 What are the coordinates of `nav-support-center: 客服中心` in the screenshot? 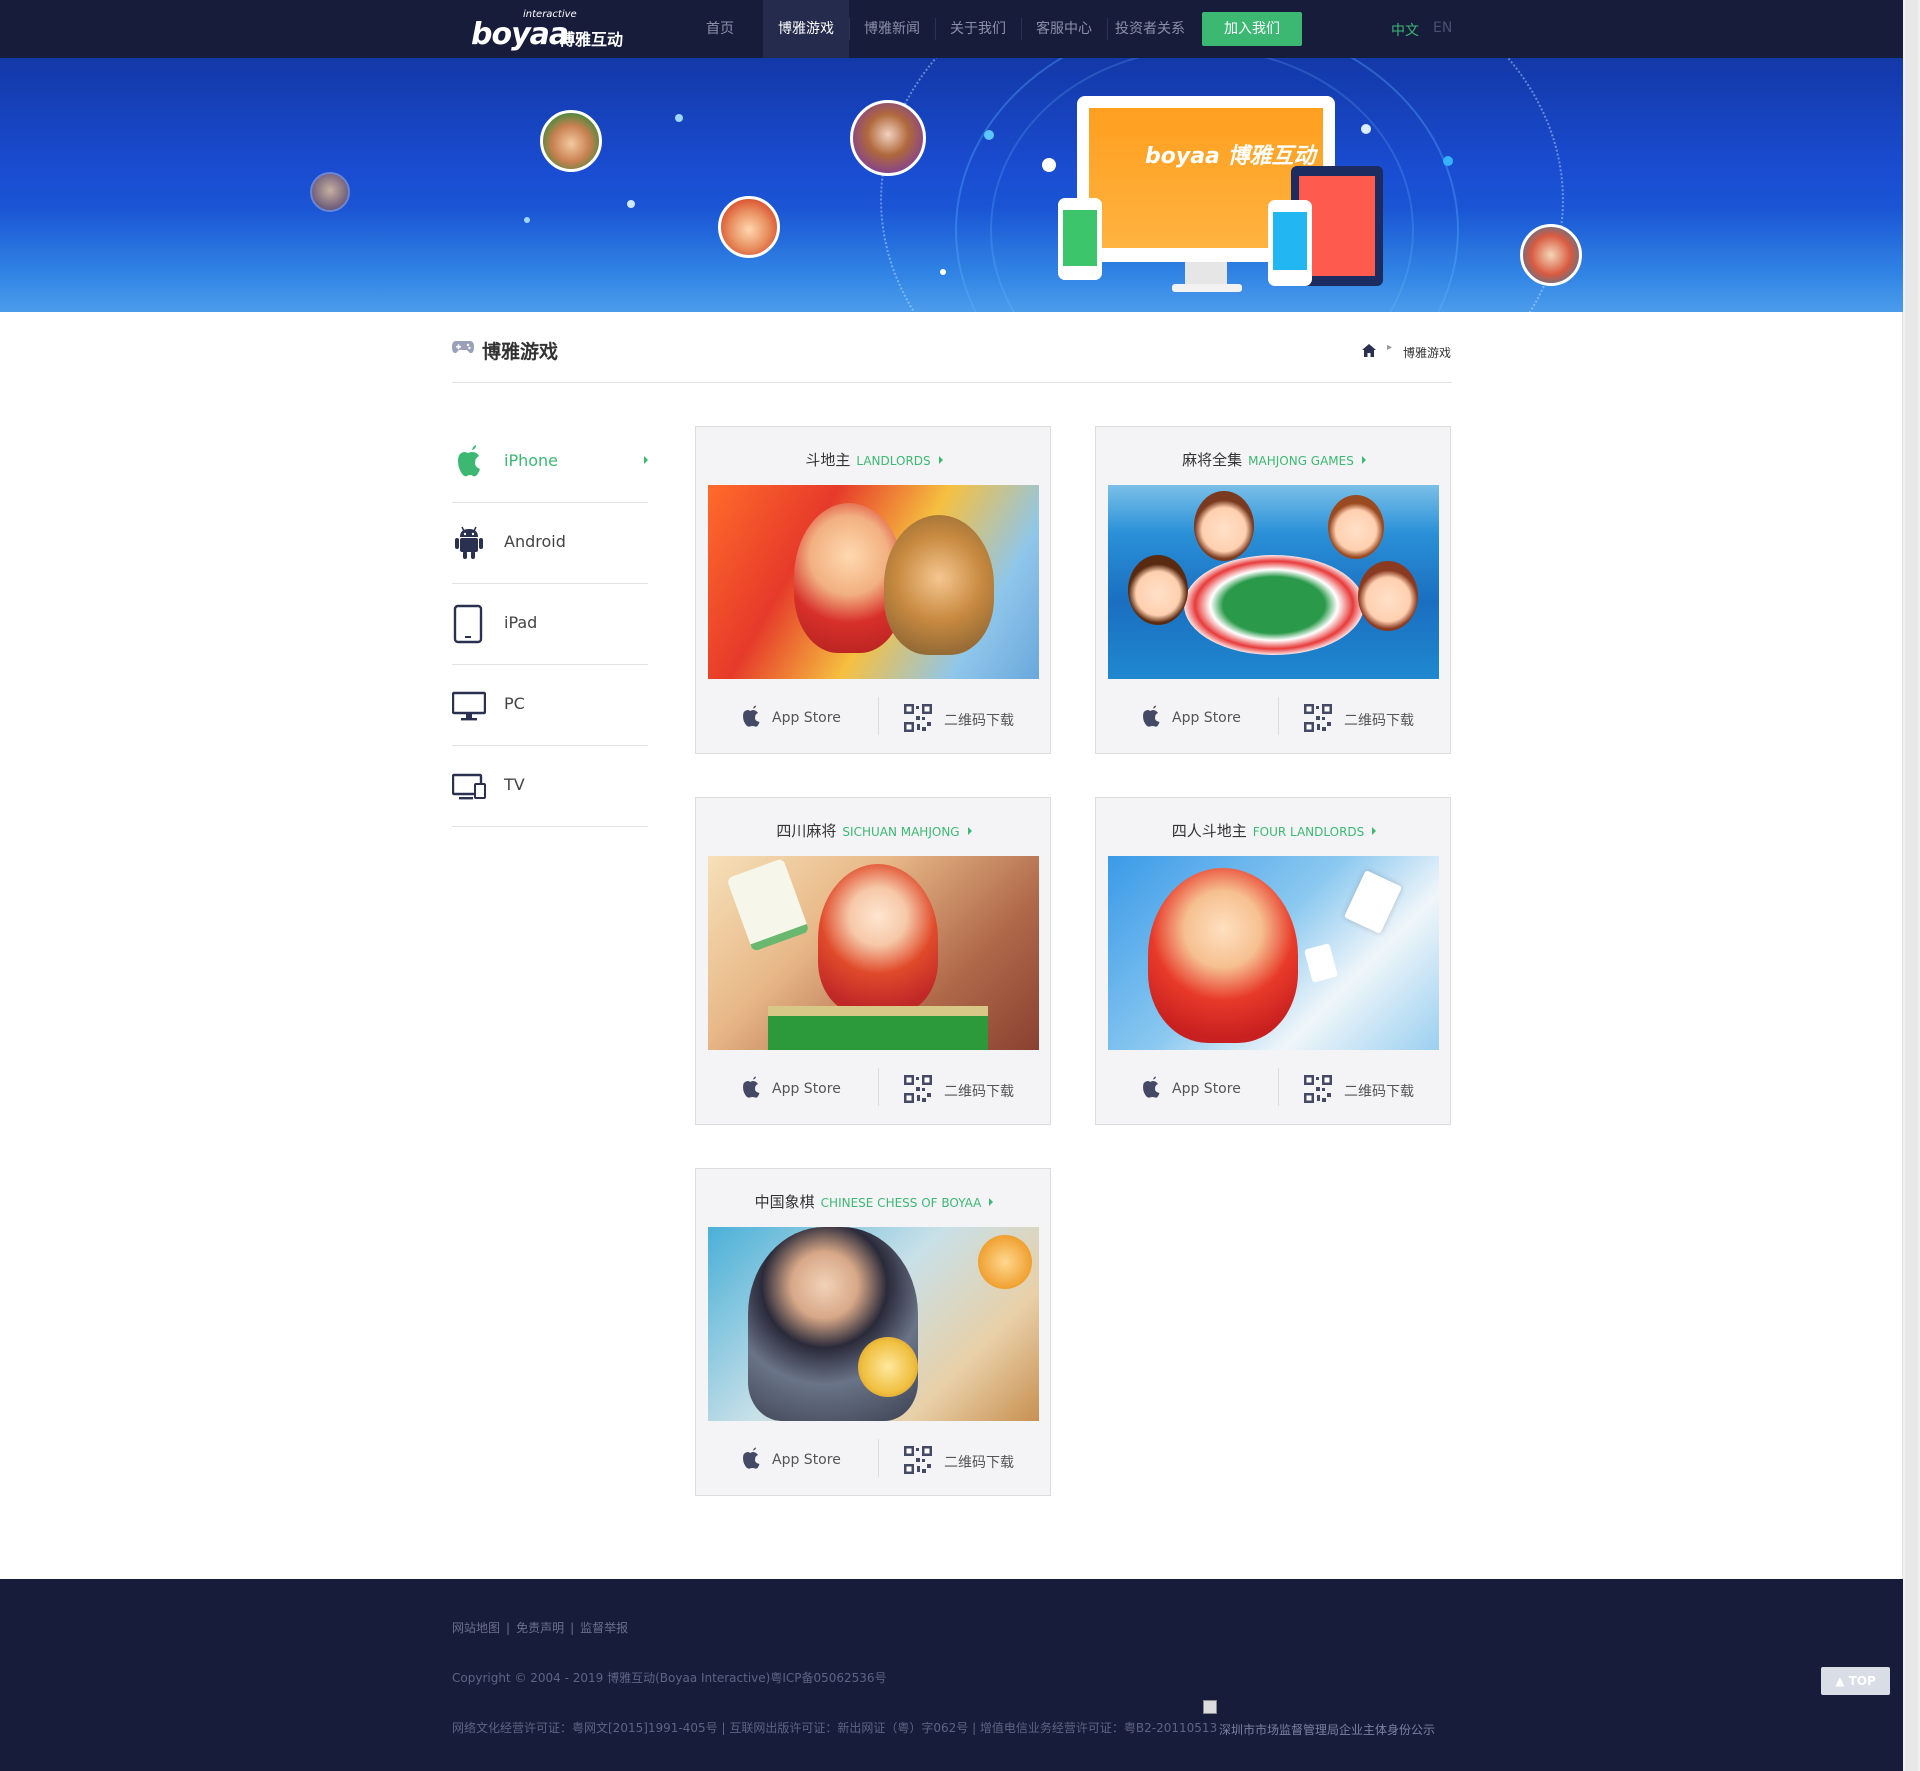 It's located at (1064, 29).